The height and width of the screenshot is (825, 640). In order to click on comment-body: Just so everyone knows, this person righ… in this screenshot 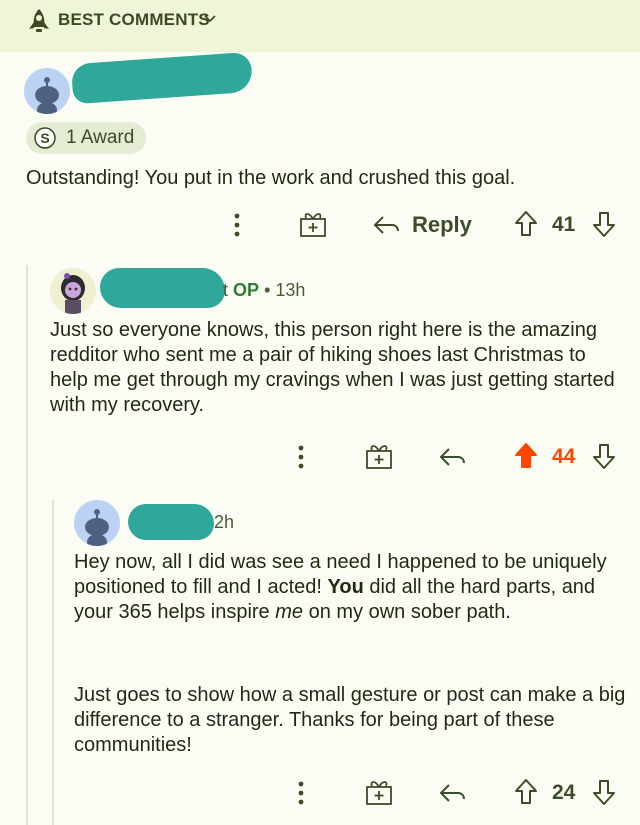, I will do `click(332, 367)`.